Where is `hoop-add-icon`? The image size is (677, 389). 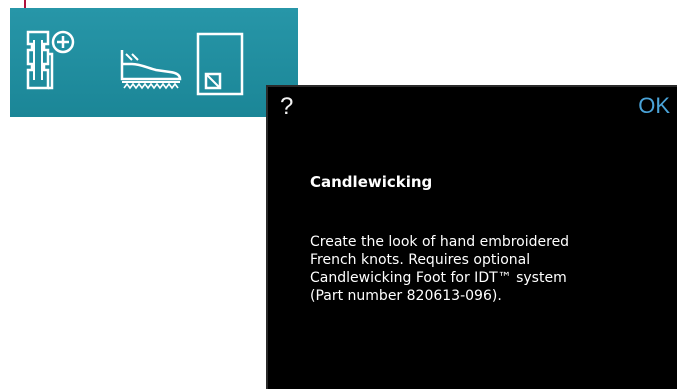 hoop-add-icon is located at coordinates (50, 60).